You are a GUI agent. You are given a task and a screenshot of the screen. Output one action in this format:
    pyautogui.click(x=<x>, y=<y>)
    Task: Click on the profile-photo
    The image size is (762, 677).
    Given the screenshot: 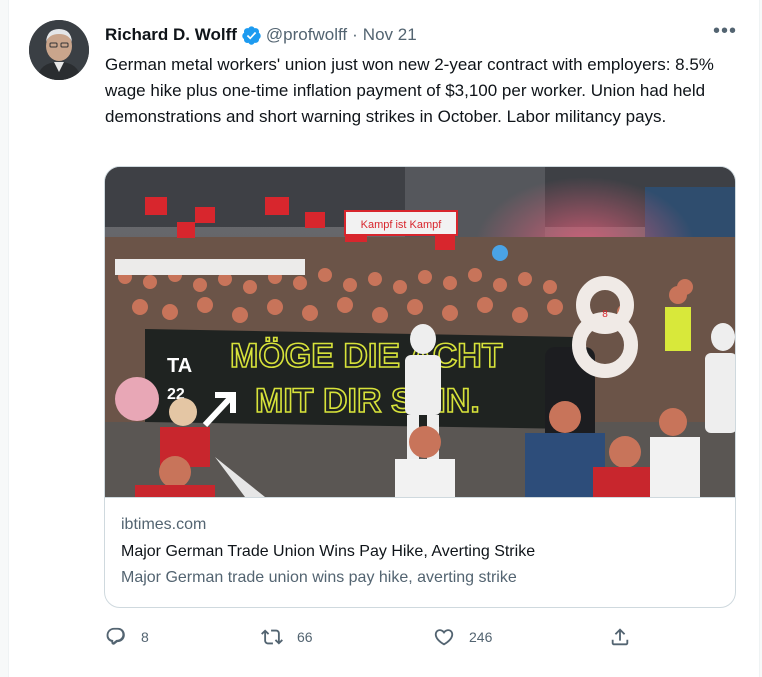 What is the action you would take?
    pyautogui.click(x=59, y=50)
    